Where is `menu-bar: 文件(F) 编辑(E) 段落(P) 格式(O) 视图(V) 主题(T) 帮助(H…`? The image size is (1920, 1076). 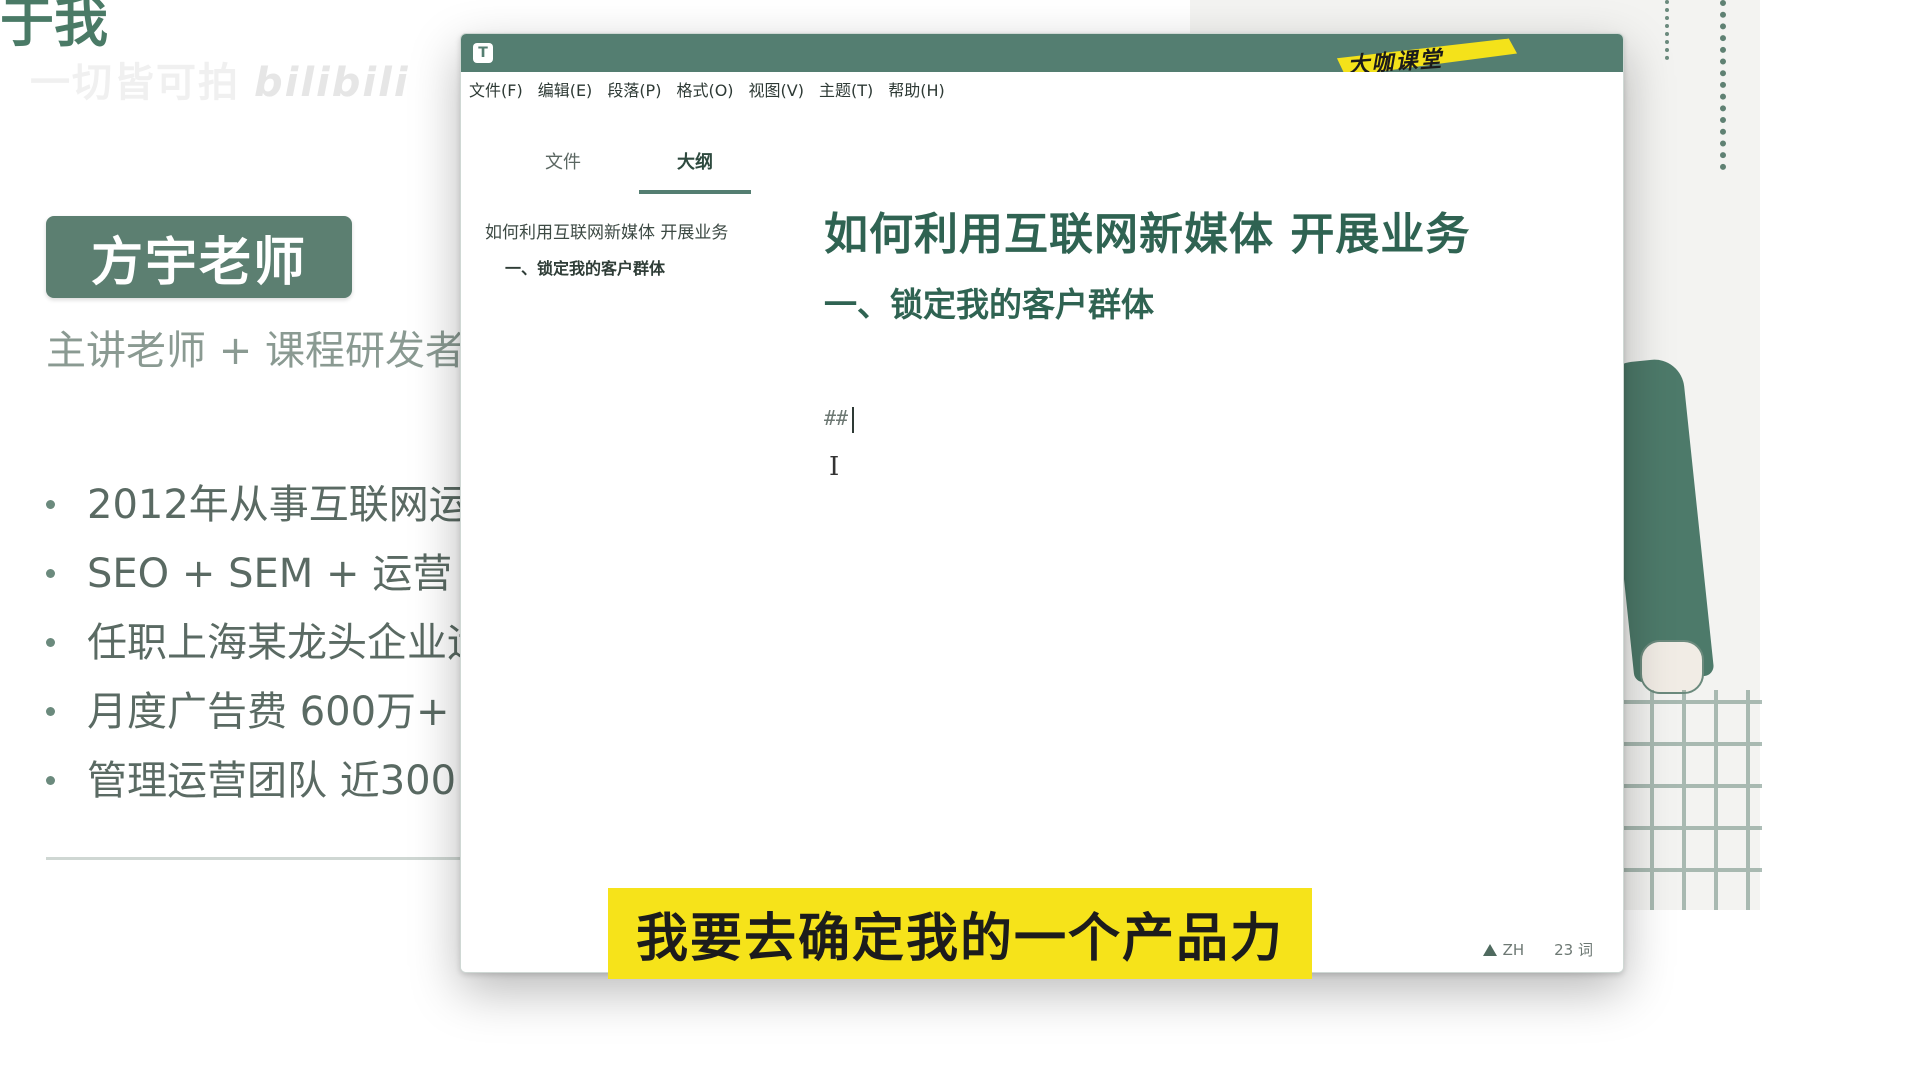 menu-bar: 文件(F) 编辑(E) 段落(P) 格式(O) 视图(V) 主题(T) 帮助(H… is located at coordinates (1042, 89).